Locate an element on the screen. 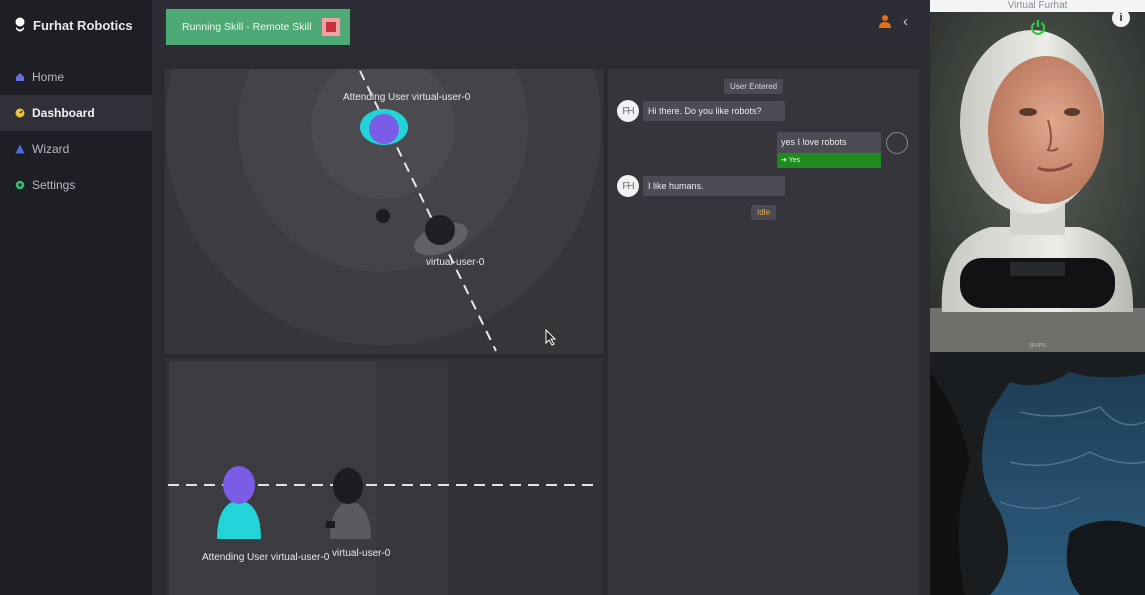 This screenshot has height=595, width=1145. virtual-user-head is located at coordinates (348, 486).